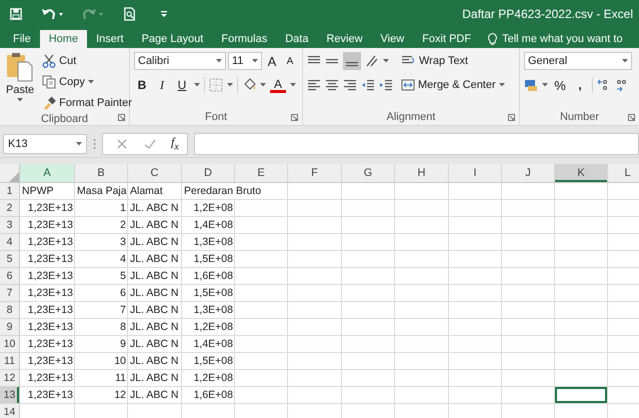  What do you see at coordinates (10, 310) in the screenshot?
I see `row-header: 8` at bounding box center [10, 310].